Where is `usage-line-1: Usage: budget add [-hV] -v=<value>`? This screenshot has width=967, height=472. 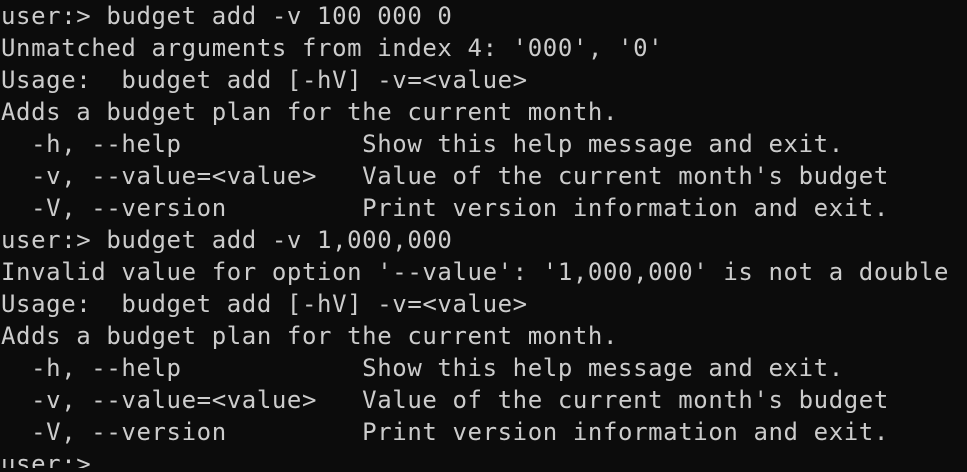
usage-line-1: Usage: budget add [-hV] -v=<value> is located at coordinates (264, 80).